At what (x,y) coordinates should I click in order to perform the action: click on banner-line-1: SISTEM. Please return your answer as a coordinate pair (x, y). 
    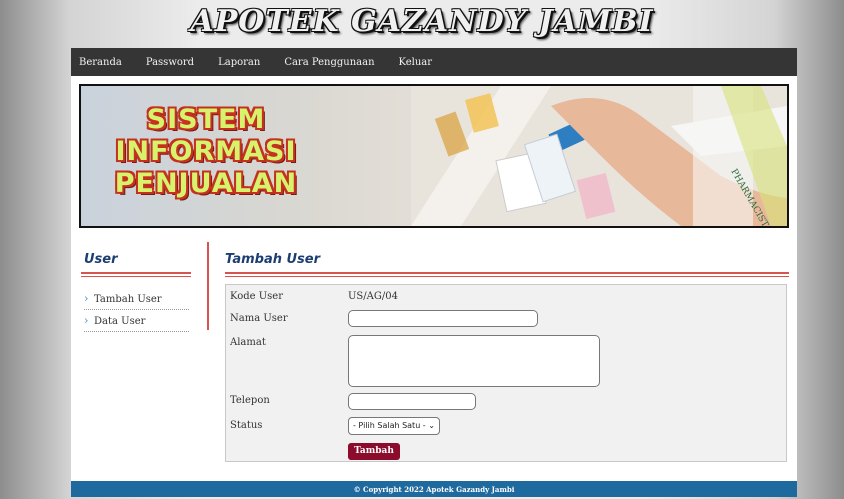
    Looking at the image, I should click on (206, 119).